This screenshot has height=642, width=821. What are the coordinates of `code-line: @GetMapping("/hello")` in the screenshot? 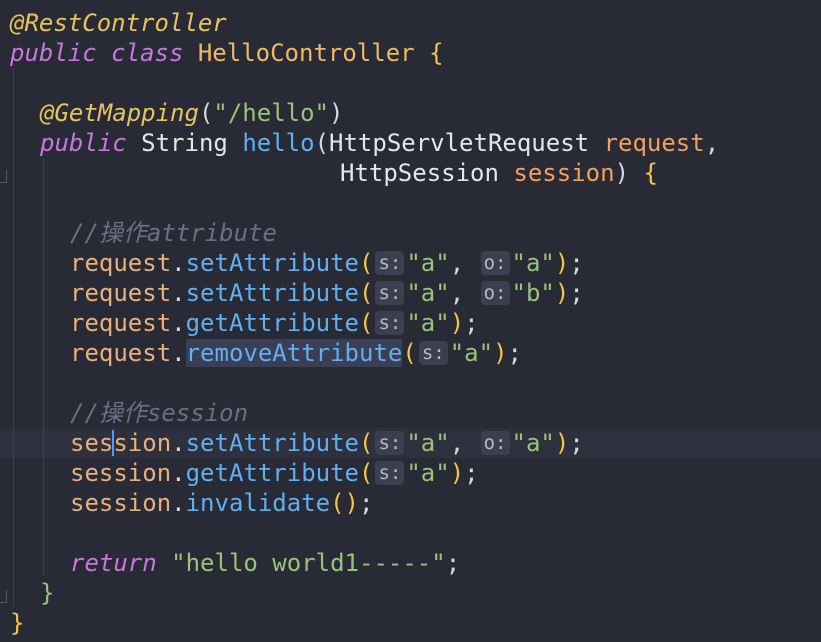 It's located at (191, 113).